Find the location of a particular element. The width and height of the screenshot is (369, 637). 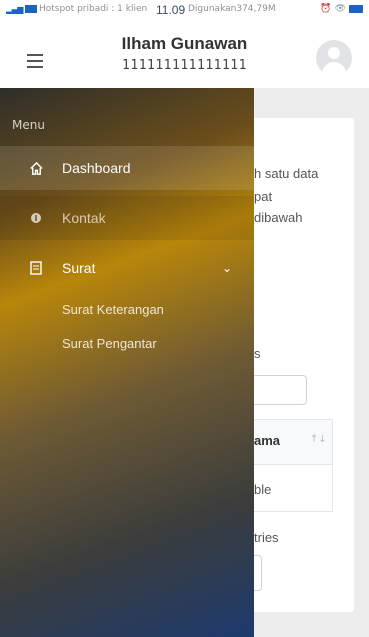

battery-icon is located at coordinates (356, 9).